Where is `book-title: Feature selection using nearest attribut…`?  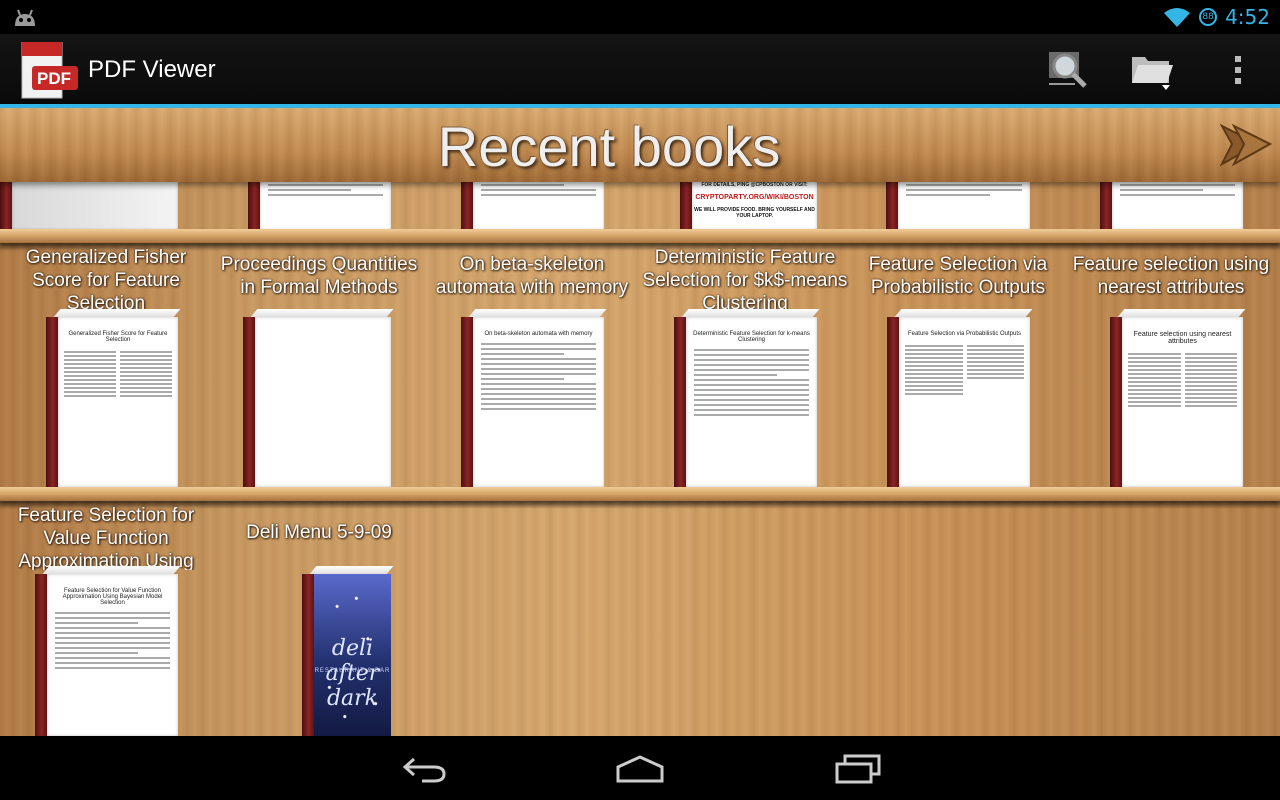 book-title: Feature selection using nearest attribut… is located at coordinates (1171, 276).